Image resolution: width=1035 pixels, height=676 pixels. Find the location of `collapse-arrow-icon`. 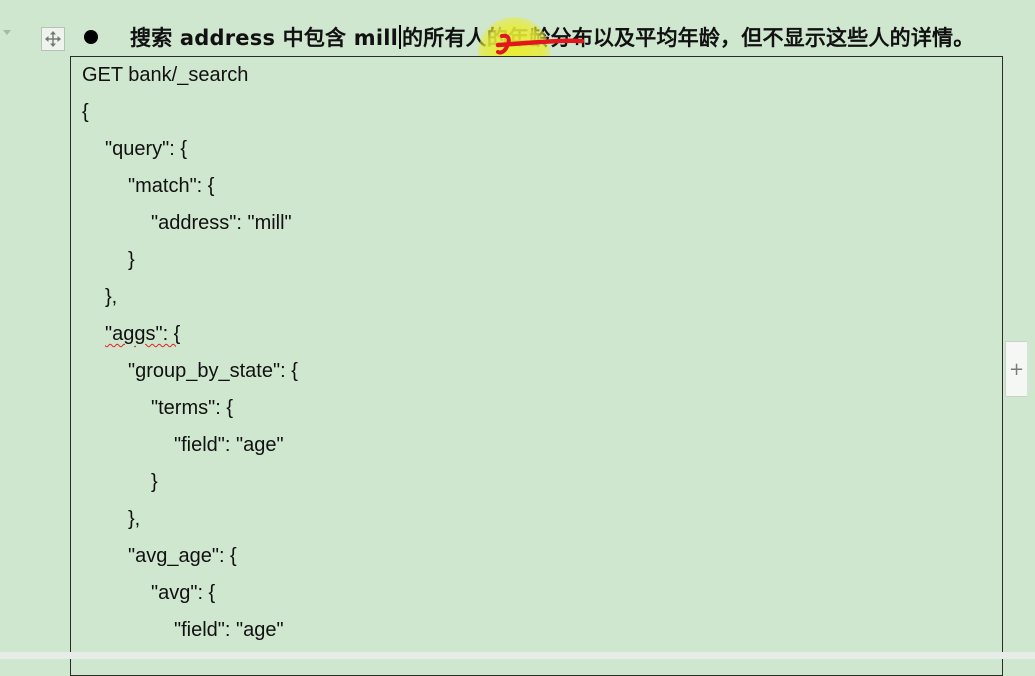

collapse-arrow-icon is located at coordinates (7, 32).